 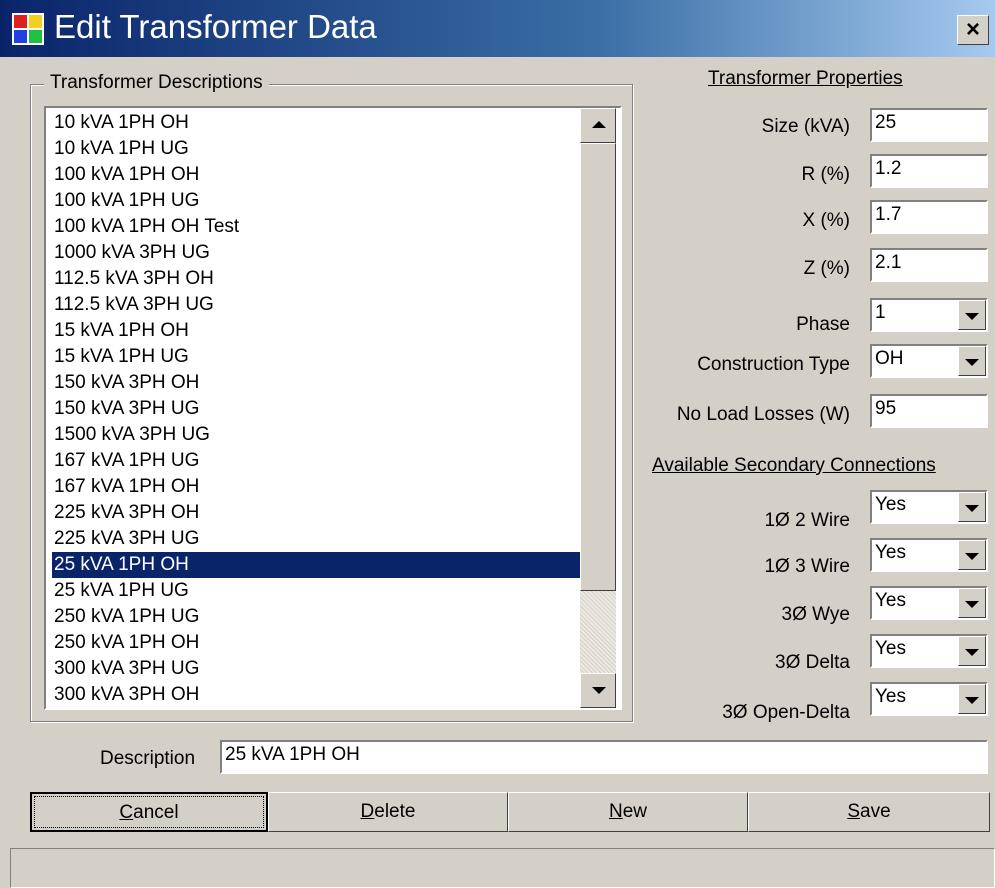 What do you see at coordinates (973, 30) in the screenshot?
I see `close-button: ×` at bounding box center [973, 30].